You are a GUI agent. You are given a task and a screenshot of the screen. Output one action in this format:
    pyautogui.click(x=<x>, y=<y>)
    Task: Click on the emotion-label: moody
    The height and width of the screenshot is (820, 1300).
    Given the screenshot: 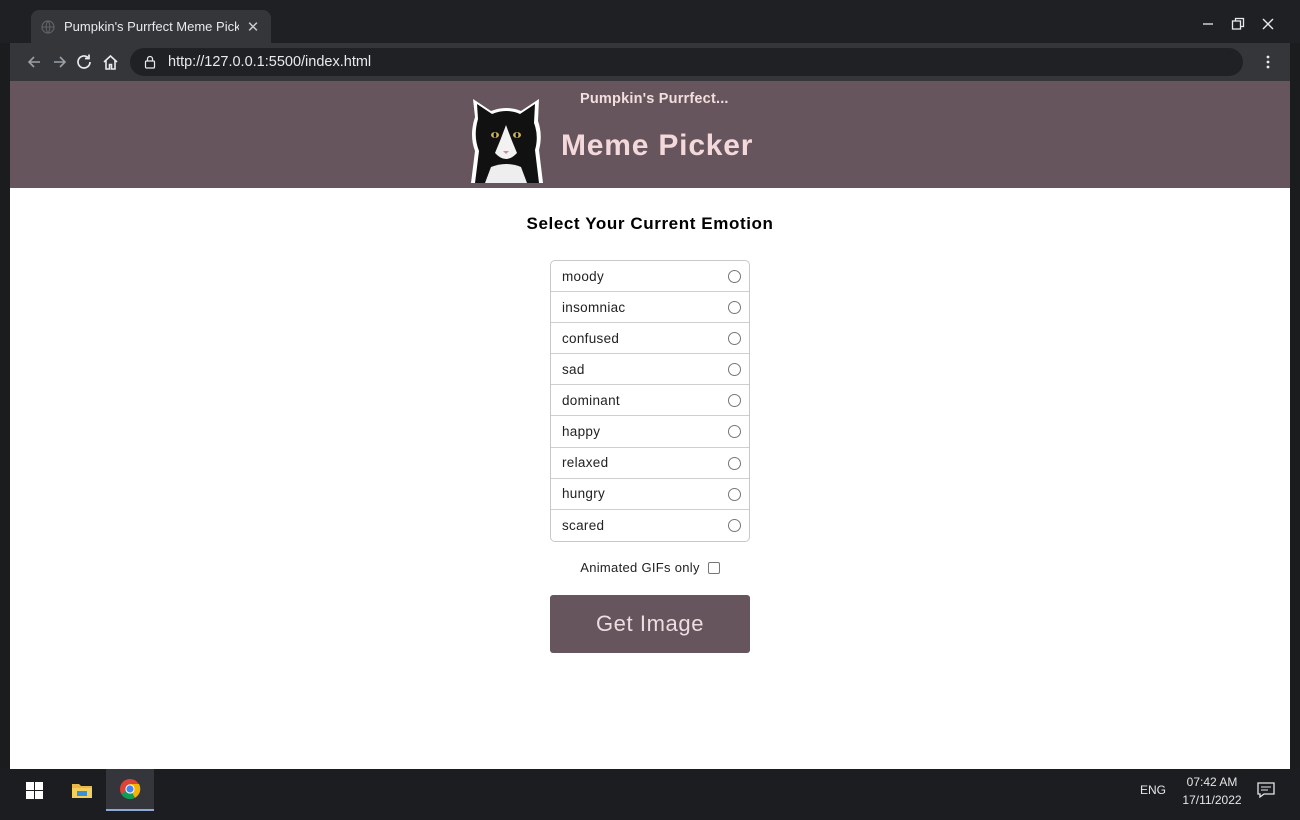 What is the action you would take?
    pyautogui.click(x=583, y=276)
    